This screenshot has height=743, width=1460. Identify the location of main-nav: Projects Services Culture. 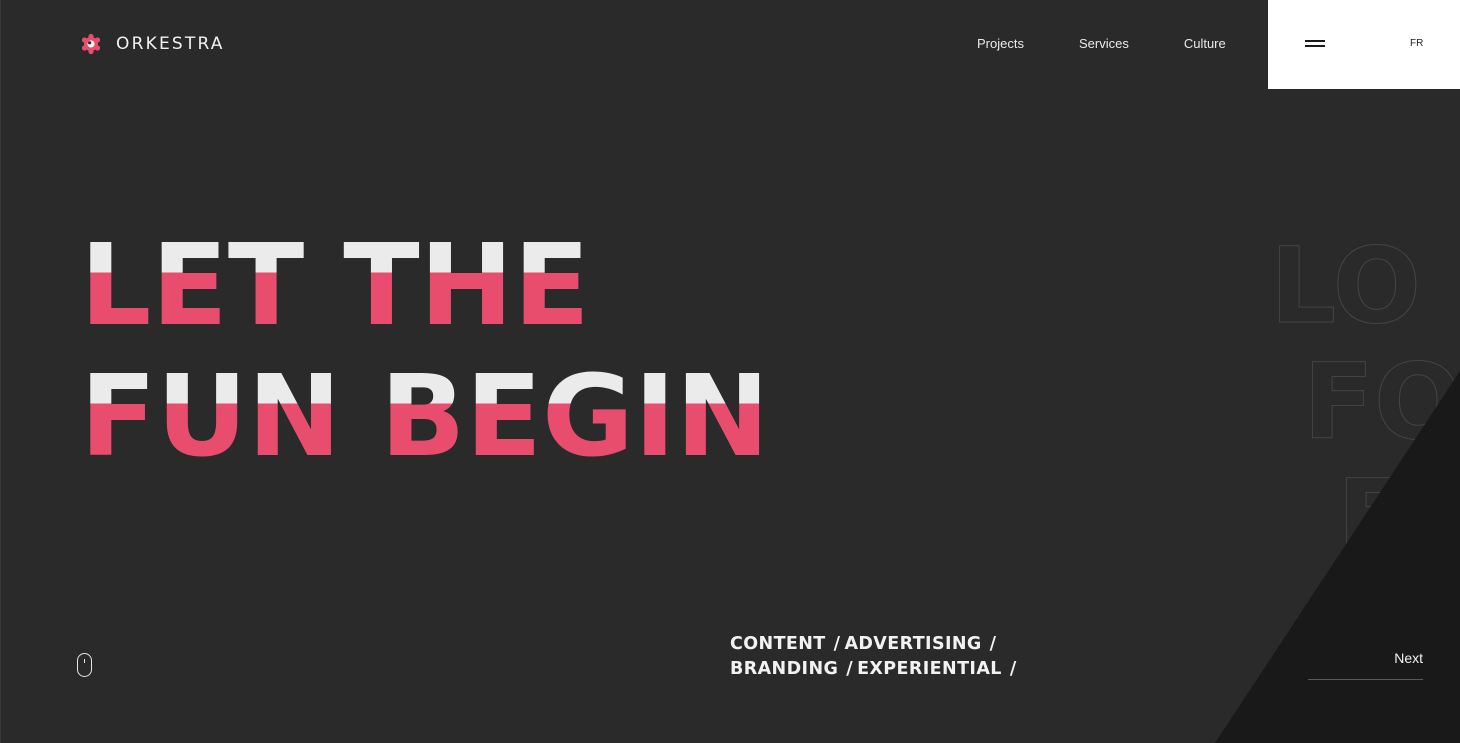
(1101, 43).